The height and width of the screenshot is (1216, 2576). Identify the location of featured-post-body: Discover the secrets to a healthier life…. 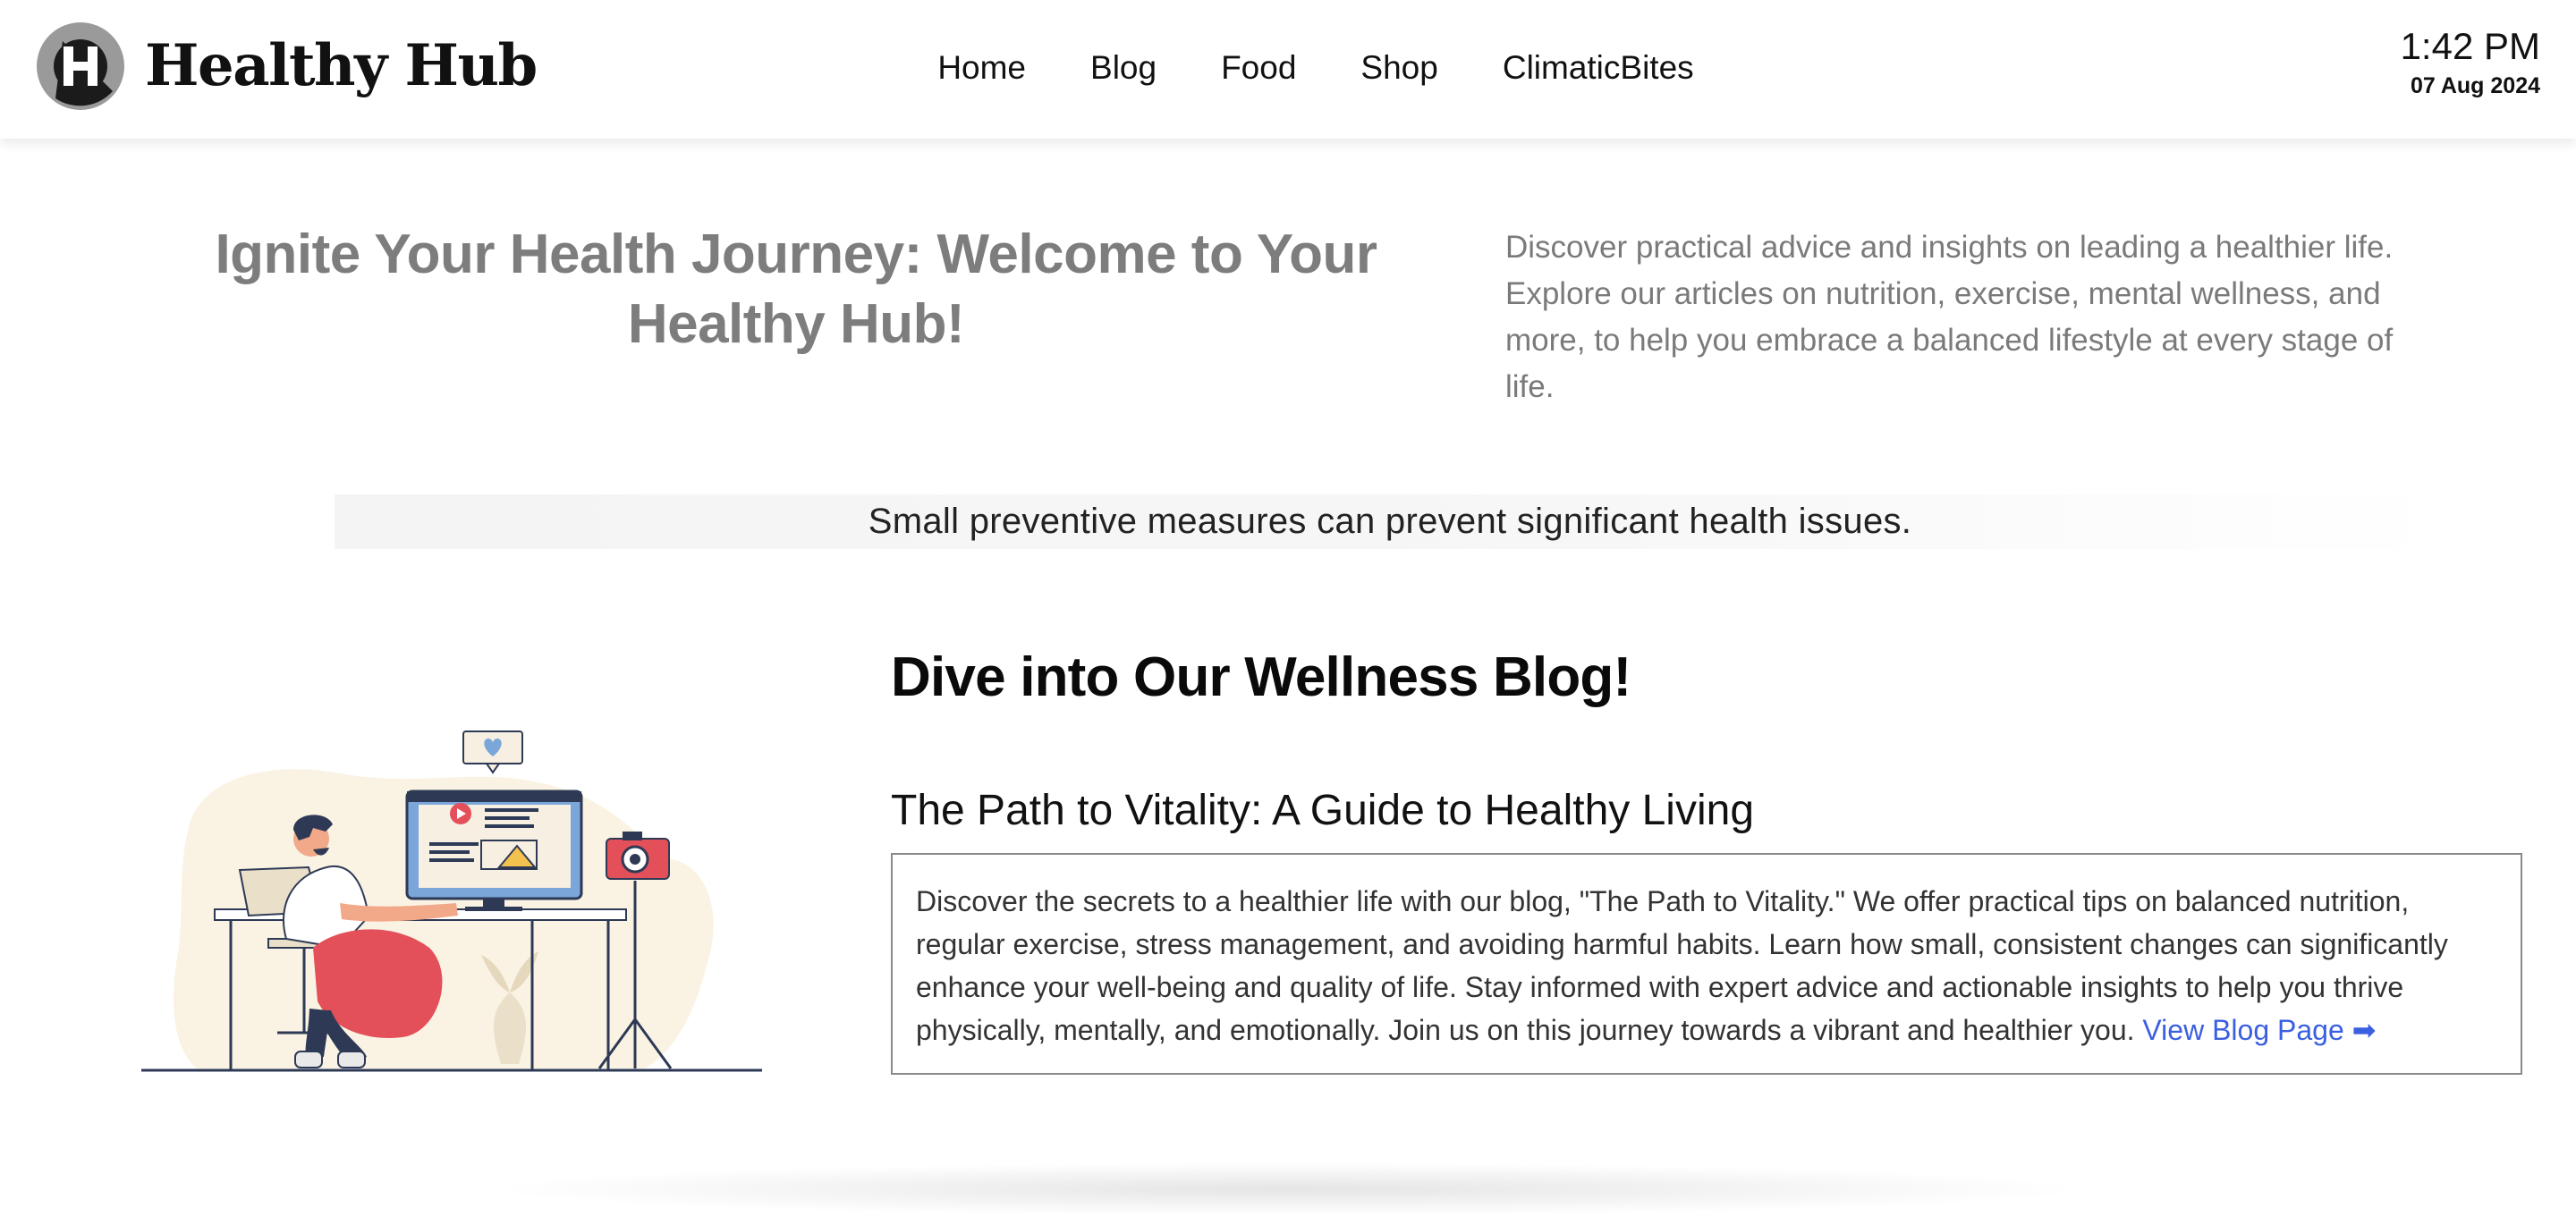
(1706, 966).